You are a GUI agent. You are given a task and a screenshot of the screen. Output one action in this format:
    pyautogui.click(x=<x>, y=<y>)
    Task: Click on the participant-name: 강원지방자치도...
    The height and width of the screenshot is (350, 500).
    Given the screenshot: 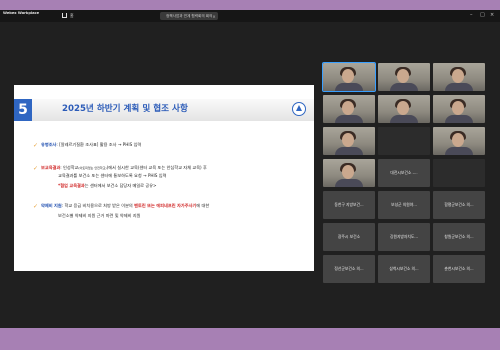 What is the action you would take?
    pyautogui.click(x=404, y=236)
    